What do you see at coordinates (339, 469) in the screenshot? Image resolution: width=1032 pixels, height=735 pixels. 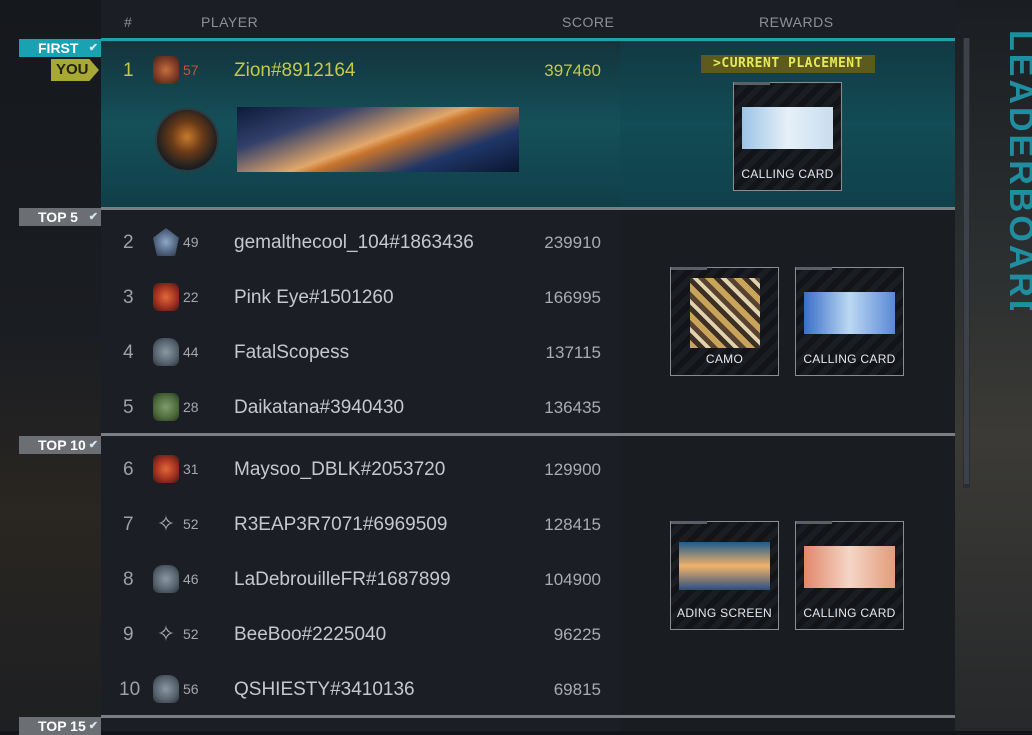 I see `row-player-name: Maysoo_DBLK#2053720` at bounding box center [339, 469].